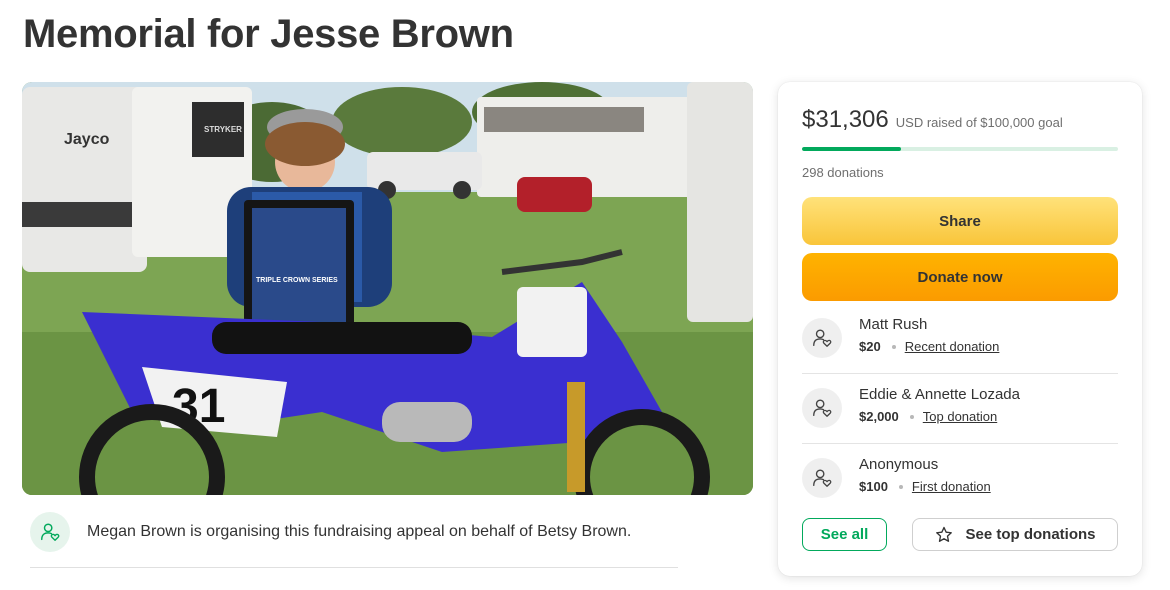 This screenshot has height=590, width=1170. I want to click on donation-tag-link: Top donation, so click(960, 416).